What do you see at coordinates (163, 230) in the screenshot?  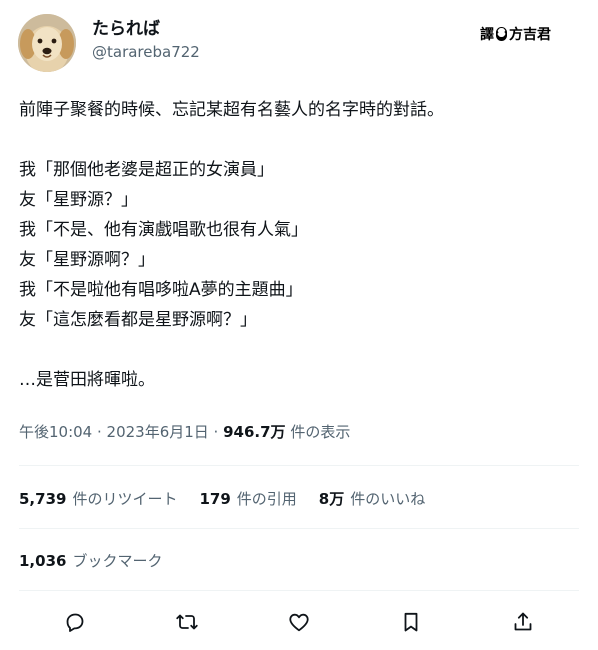 I see `tweet-line: 我「不是、他有演戲唱歌也很有人氣」` at bounding box center [163, 230].